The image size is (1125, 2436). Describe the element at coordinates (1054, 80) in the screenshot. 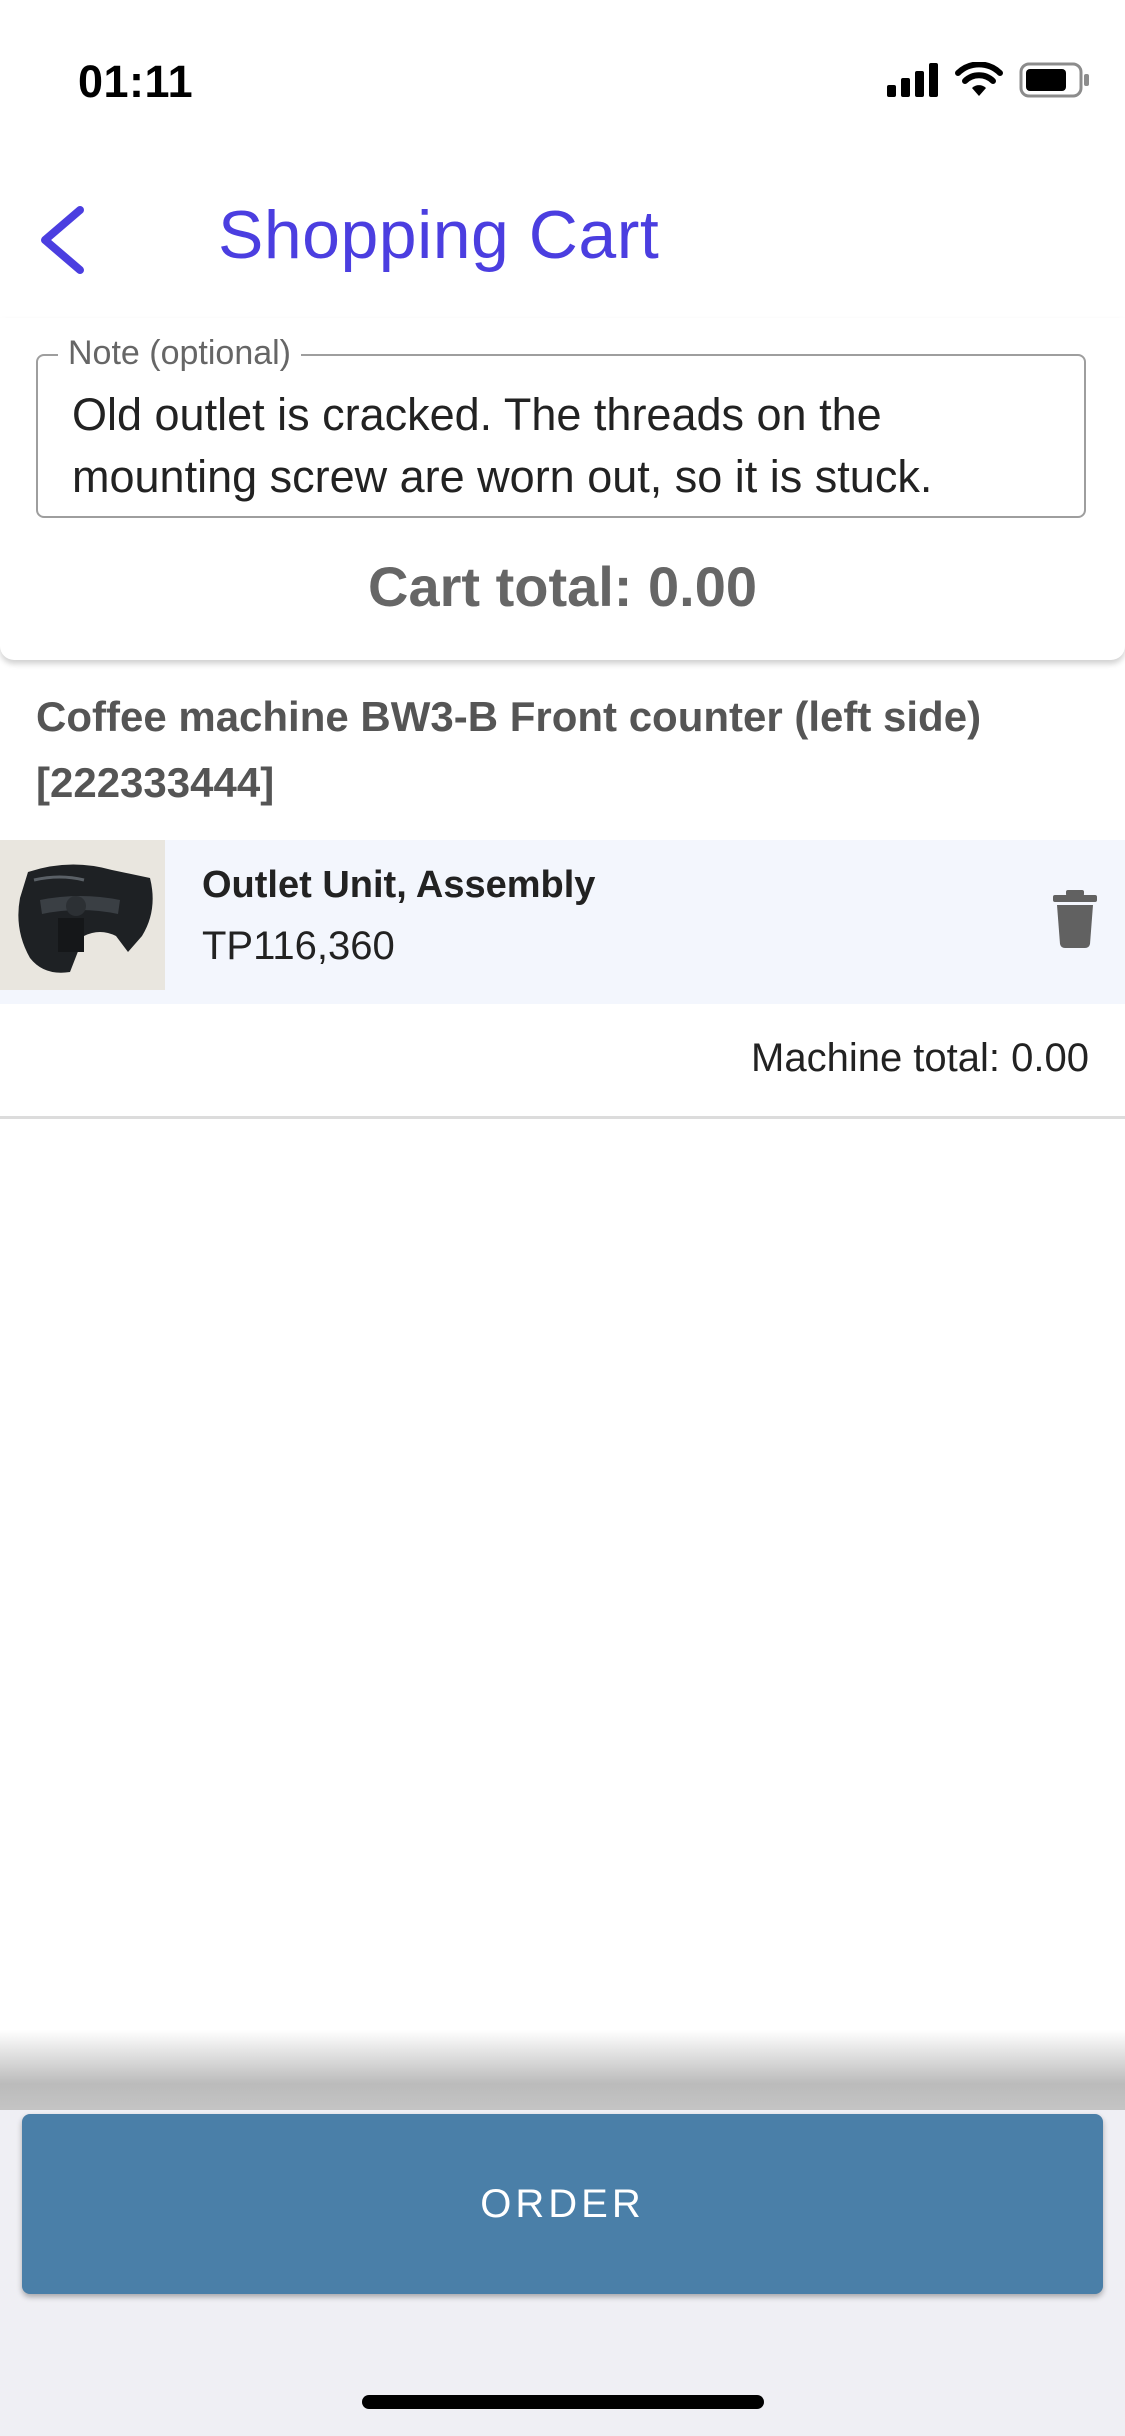

I see `battery-icon` at that location.